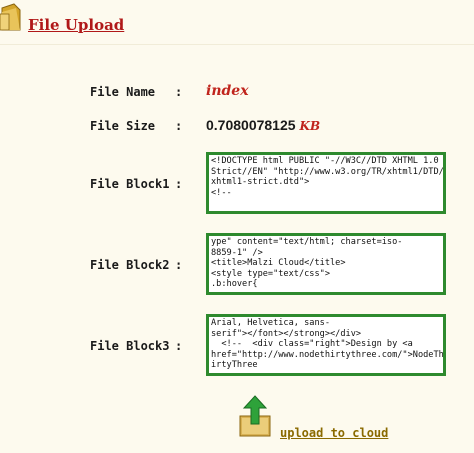  What do you see at coordinates (130, 346) in the screenshot?
I see `file-block3-label: File Block3` at bounding box center [130, 346].